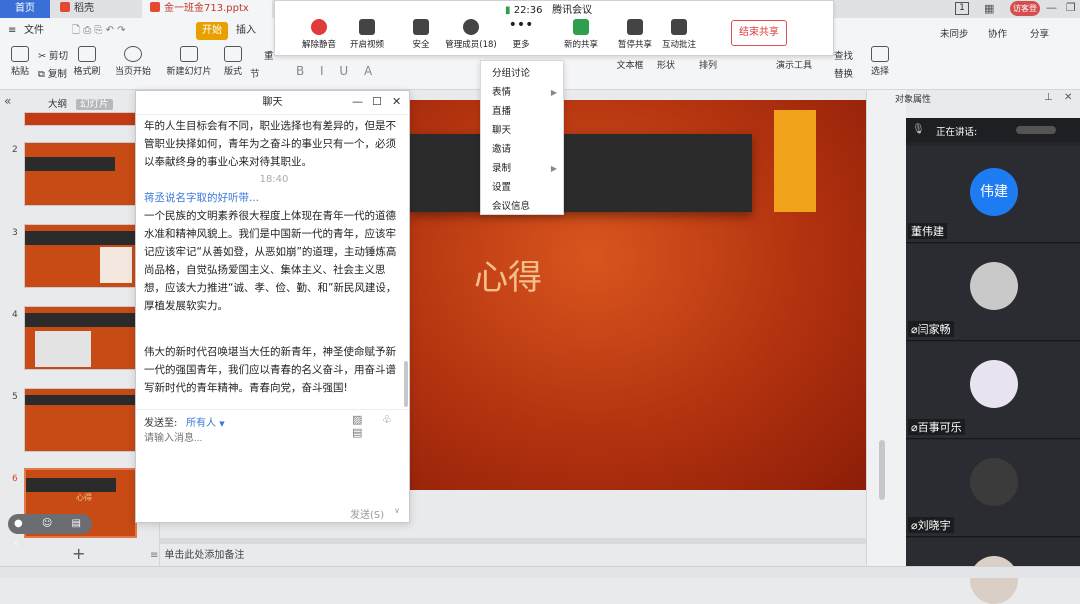 This screenshot has width=1080, height=604. I want to click on play-from-current-button: 当页开始, so click(133, 61).